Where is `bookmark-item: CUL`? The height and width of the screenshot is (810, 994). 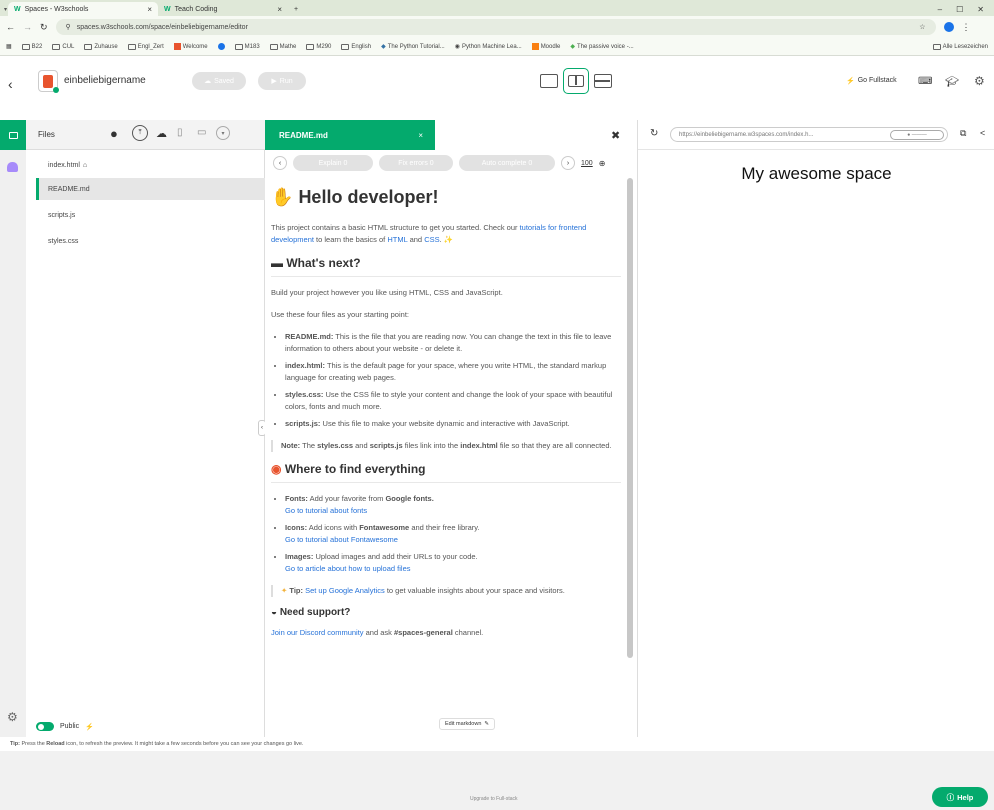 bookmark-item: CUL is located at coordinates (63, 46).